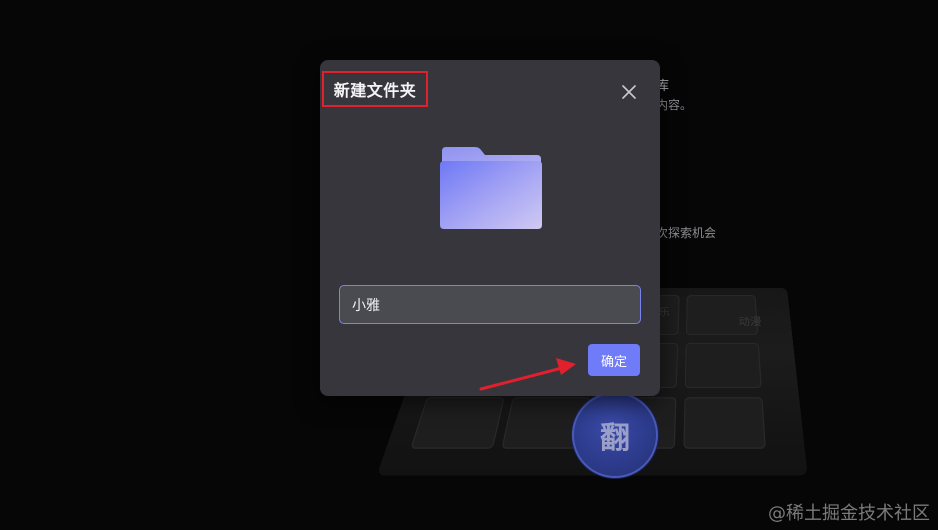 This screenshot has height=530, width=938. I want to click on watermark-text: @稀土掘金技术社区, so click(849, 513).